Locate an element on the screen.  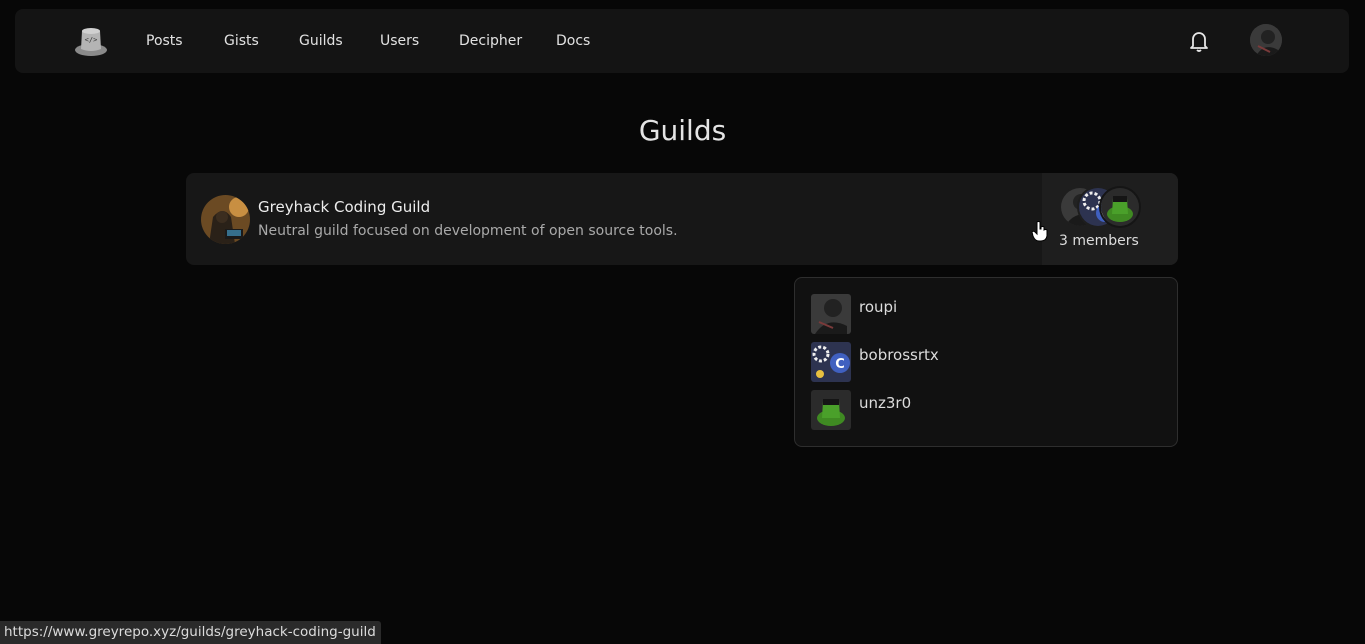
member-item-roupi: roupi is located at coordinates (981, 314).